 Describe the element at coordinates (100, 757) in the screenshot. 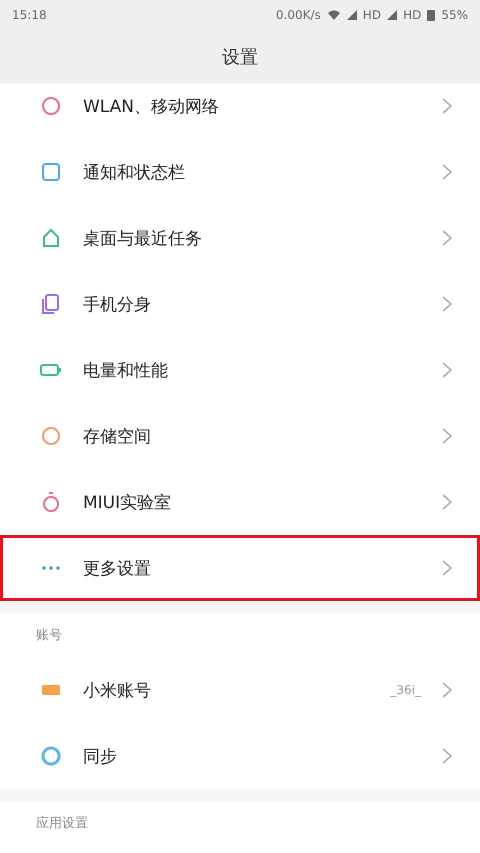

I see `item-label: 同步` at that location.